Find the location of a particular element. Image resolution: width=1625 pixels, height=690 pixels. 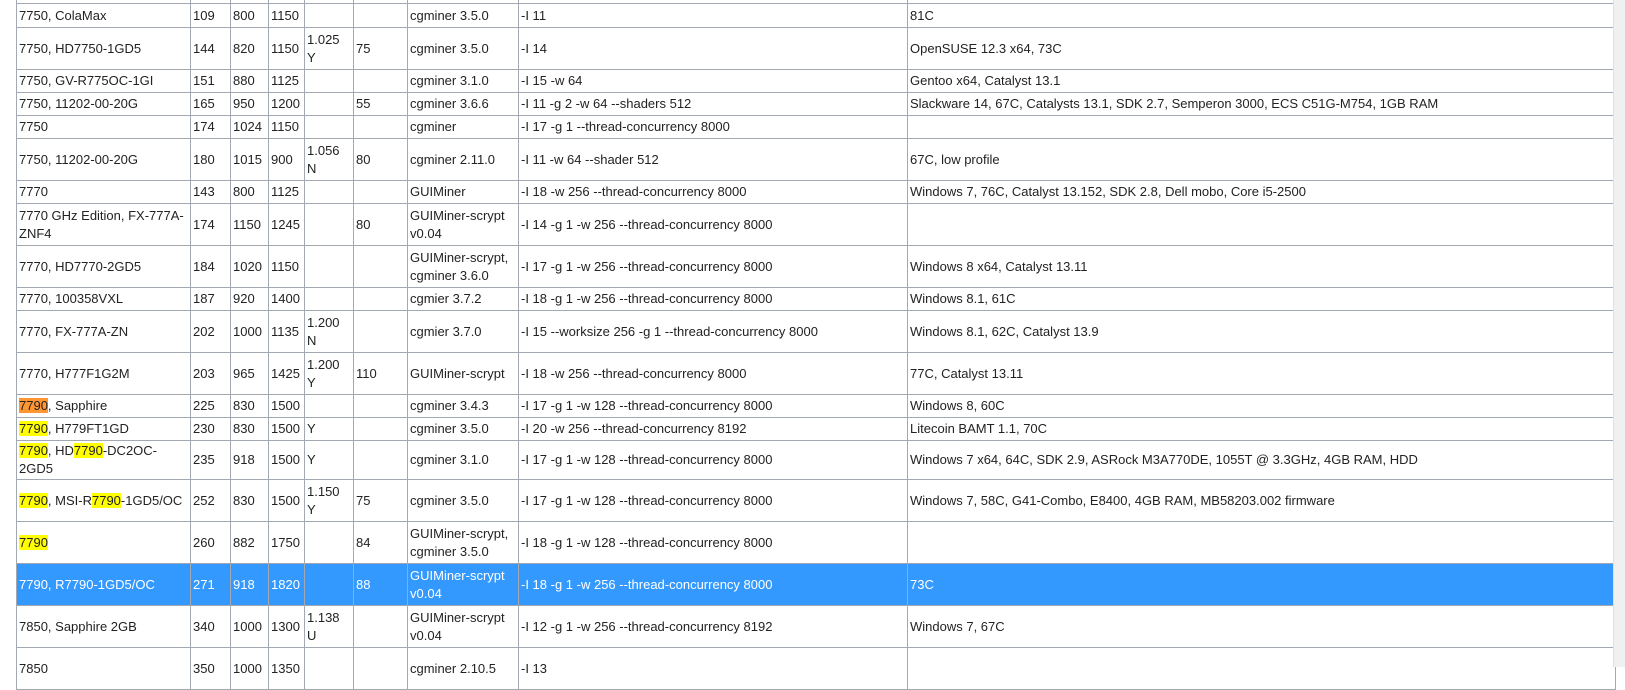

cell-khs: 230 is located at coordinates (211, 429).